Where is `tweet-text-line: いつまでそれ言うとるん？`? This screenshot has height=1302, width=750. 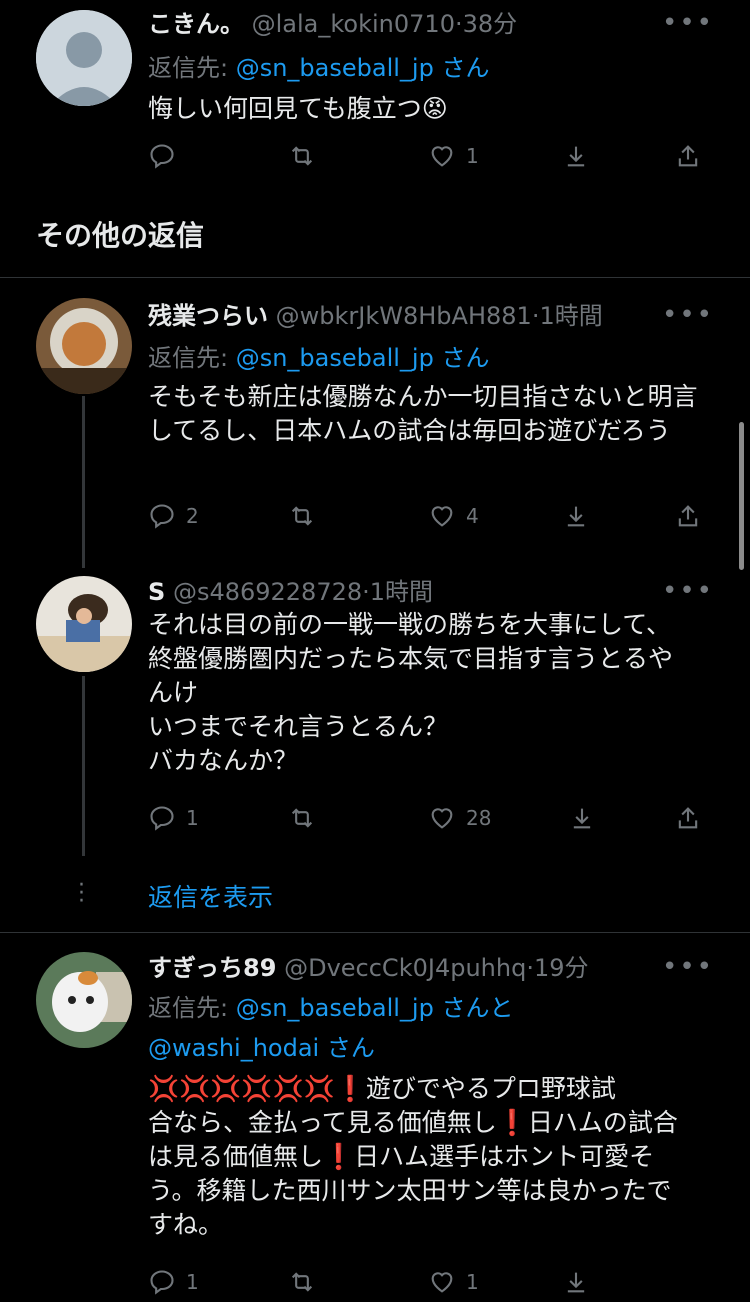 tweet-text-line: いつまでそれ言うとるん？ is located at coordinates (298, 726).